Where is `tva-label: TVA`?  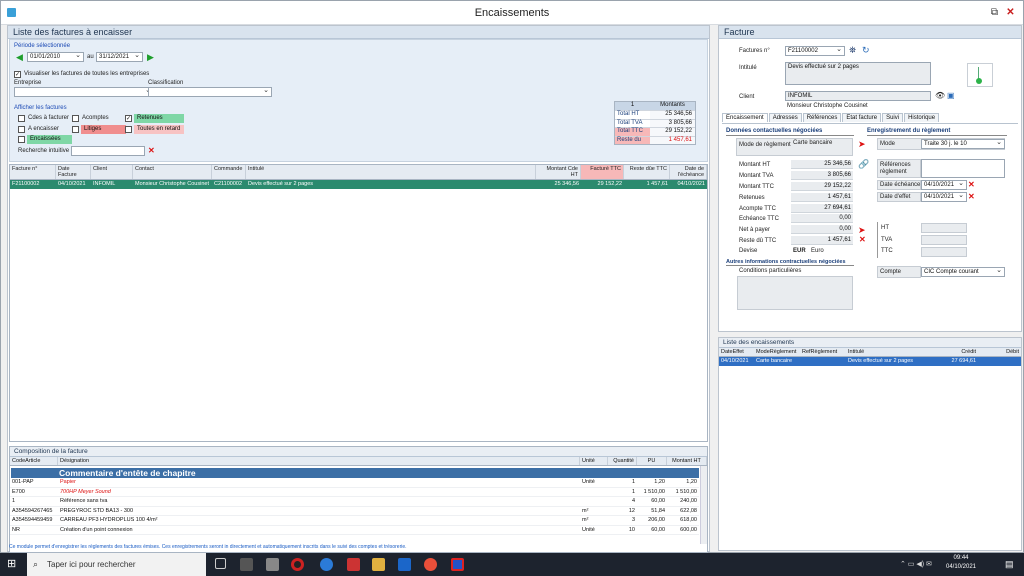 tva-label: TVA is located at coordinates (887, 240).